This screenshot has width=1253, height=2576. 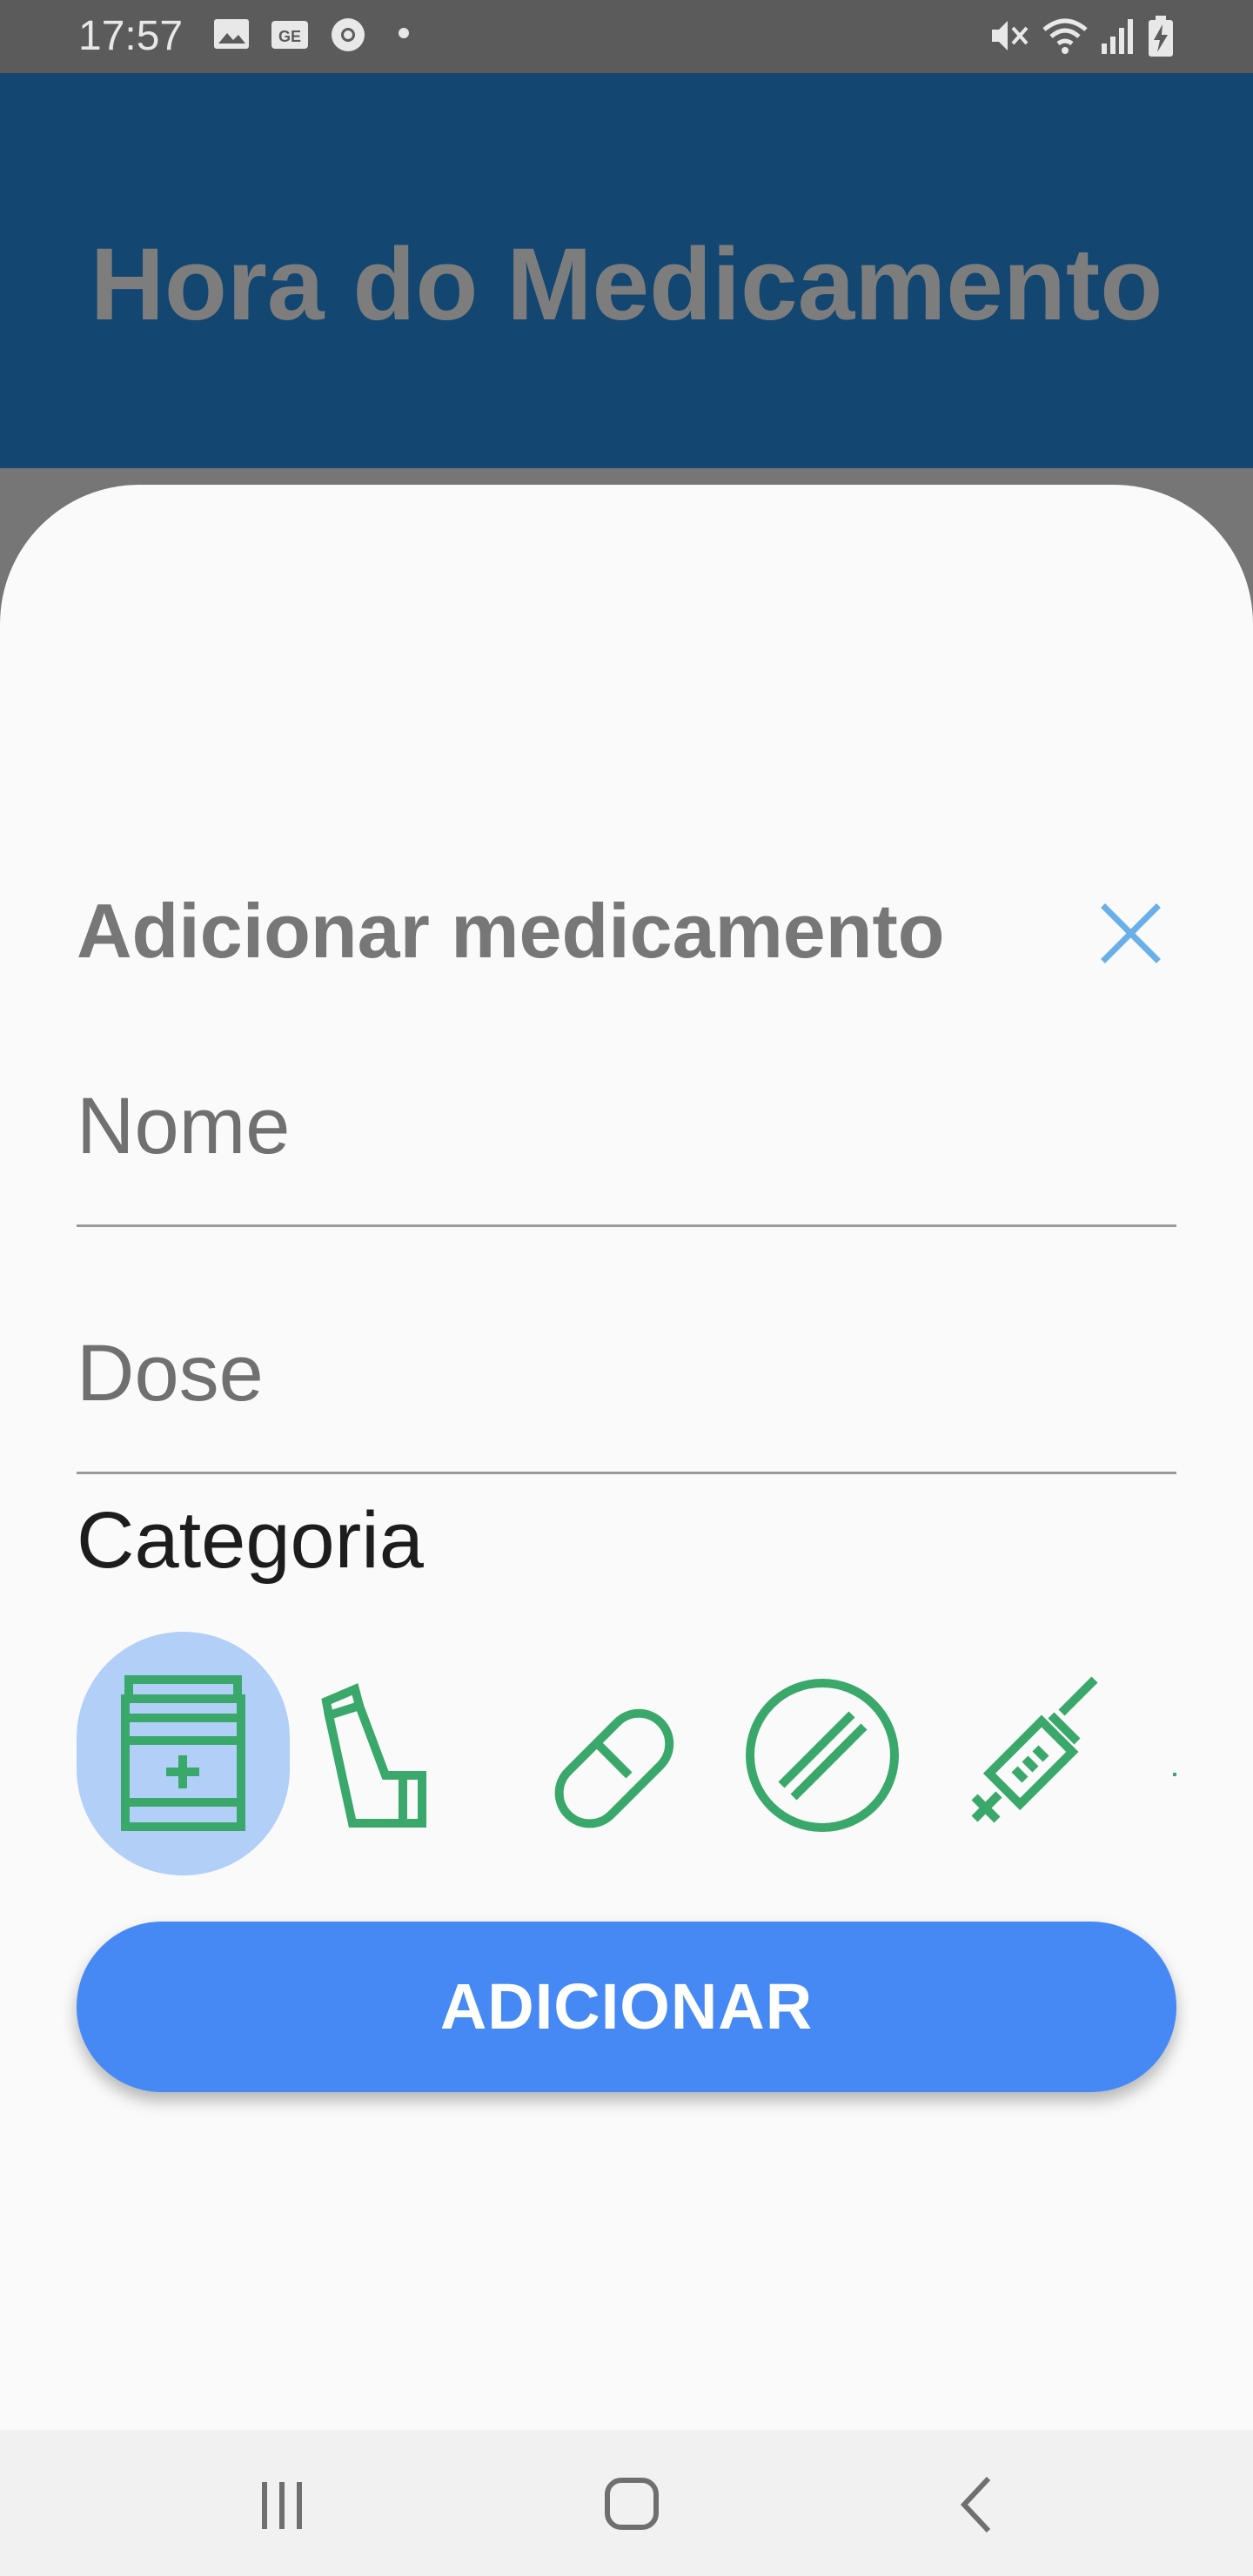 I want to click on chrome-icon, so click(x=348, y=34).